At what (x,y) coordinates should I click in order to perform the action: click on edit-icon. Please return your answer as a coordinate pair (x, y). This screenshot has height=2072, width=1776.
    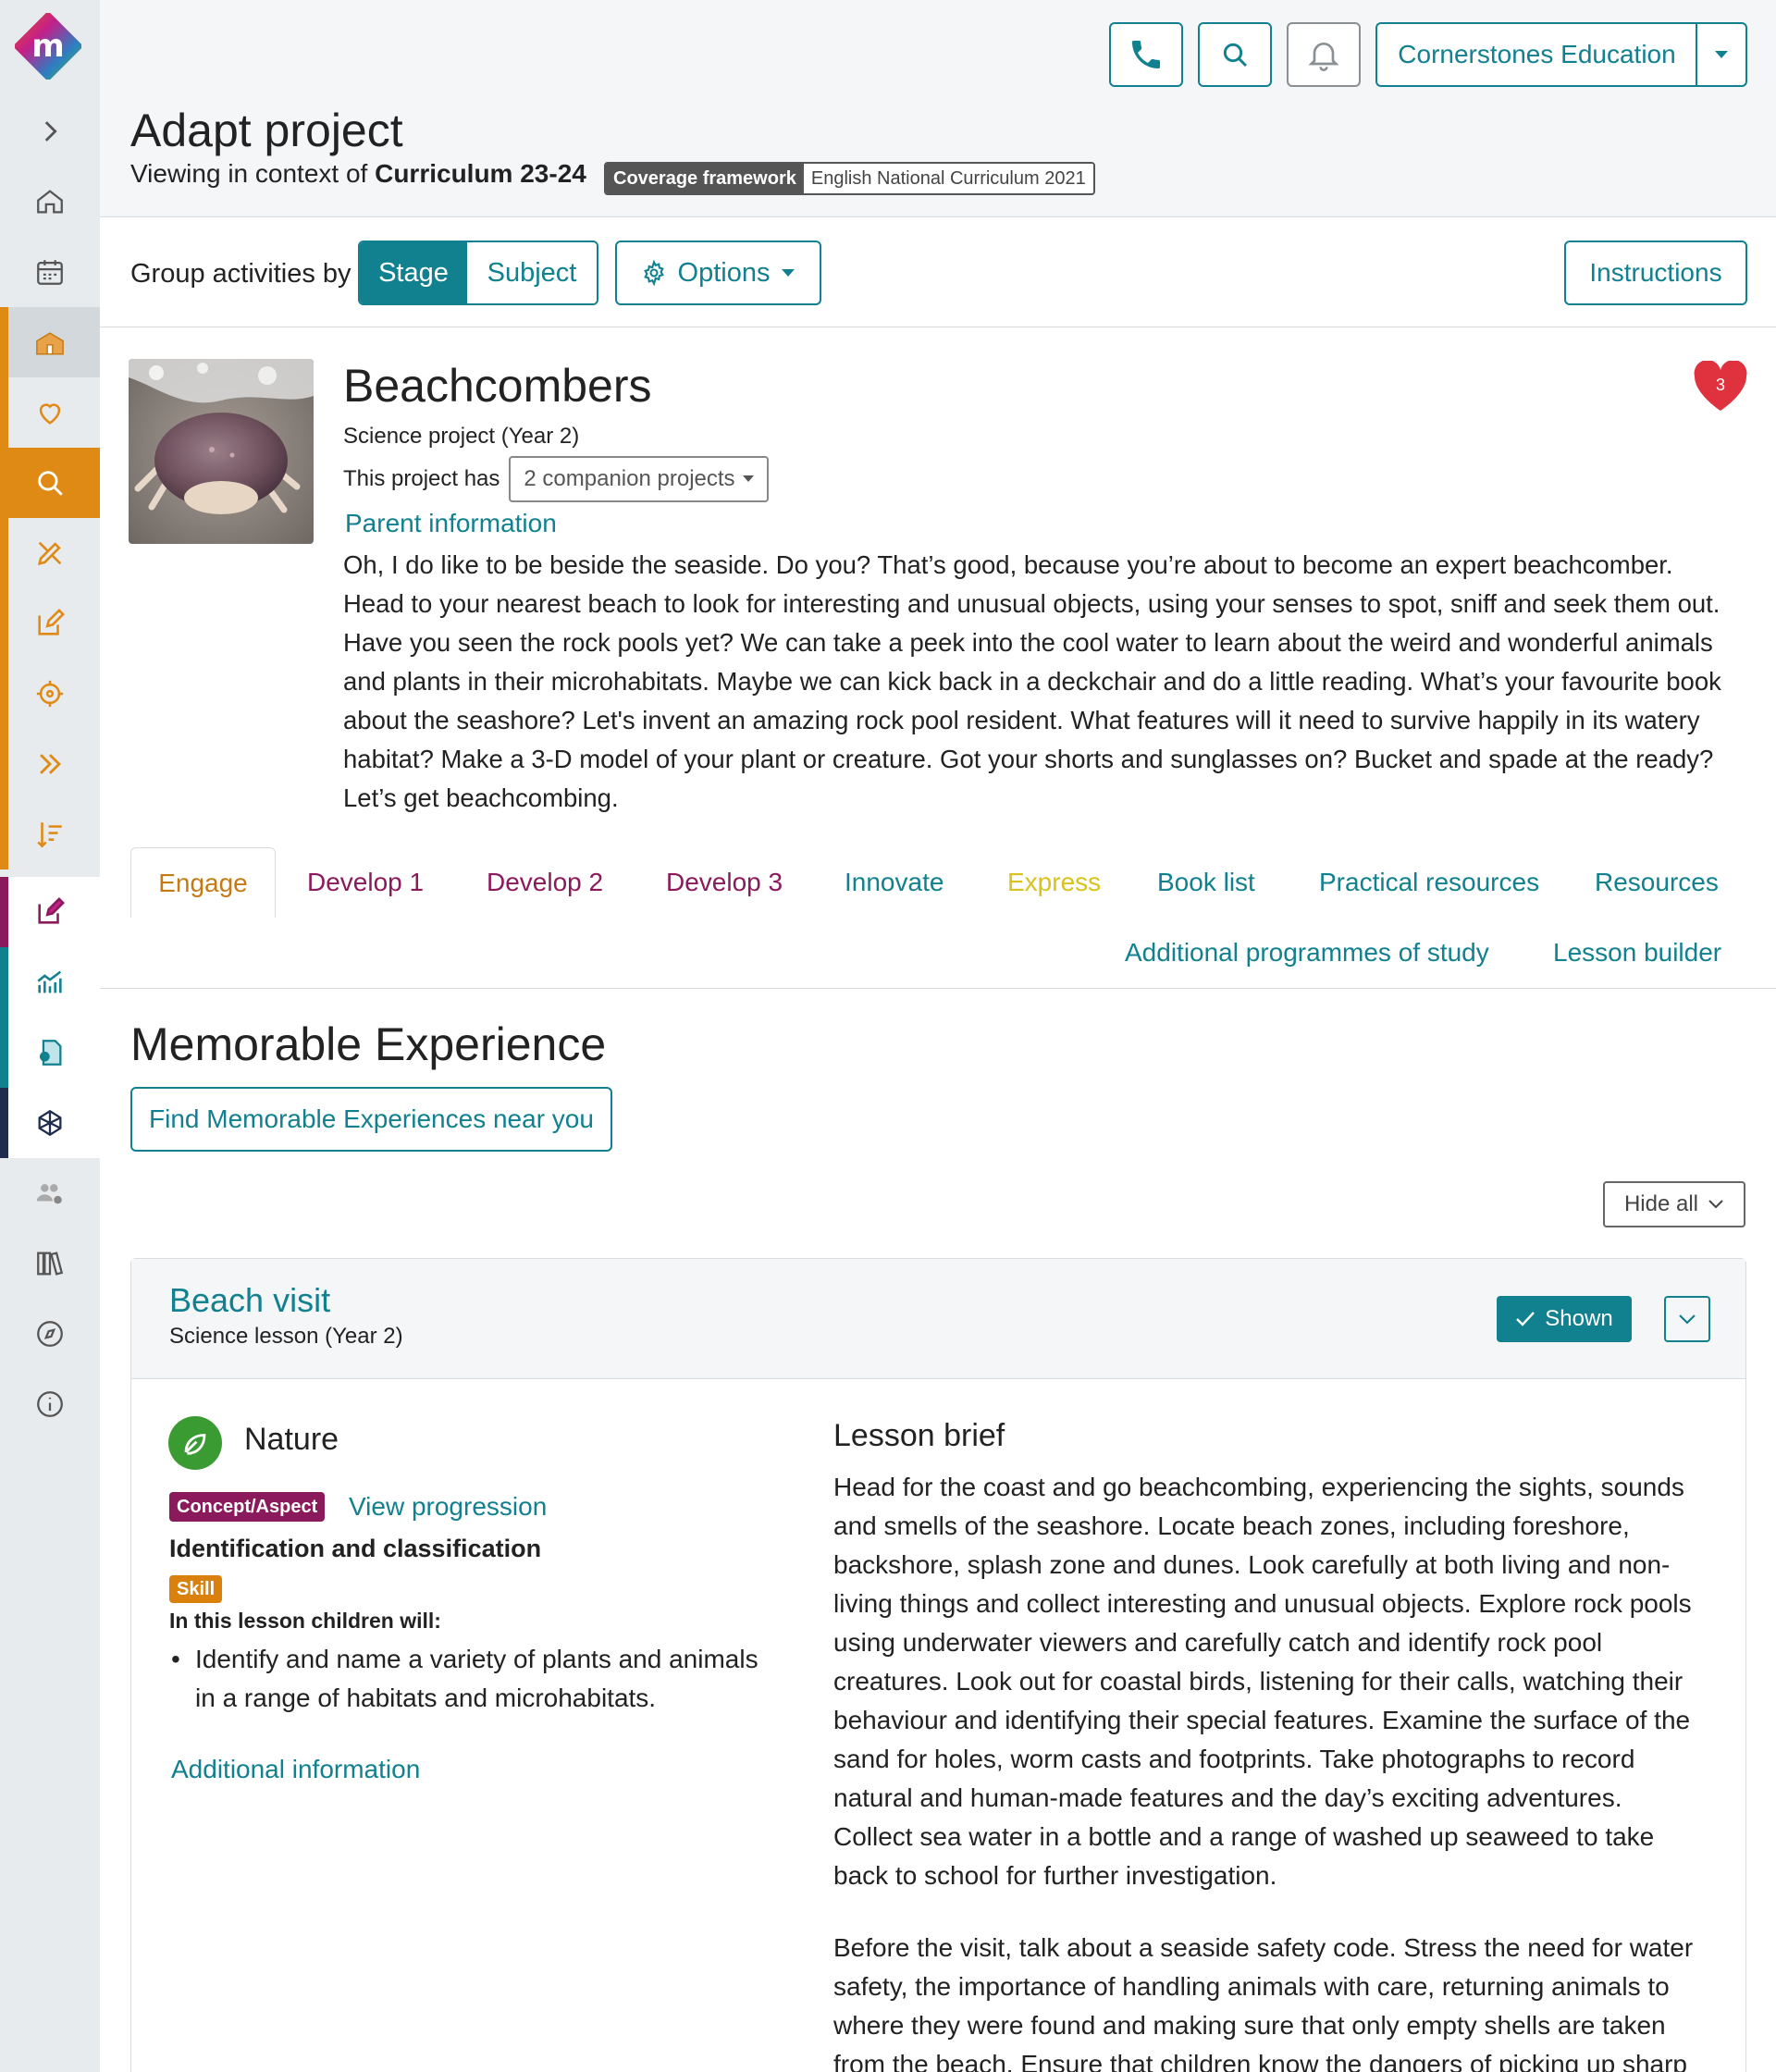
    Looking at the image, I should click on (52, 622).